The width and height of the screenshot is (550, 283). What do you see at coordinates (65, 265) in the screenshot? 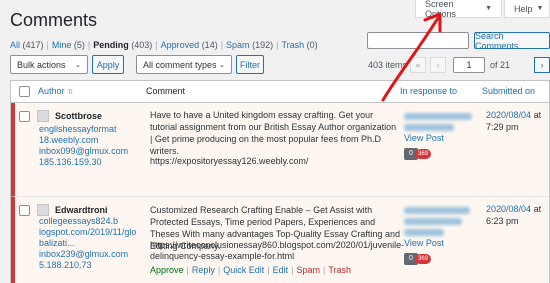
I see `author-ip: 5.188.210.73` at bounding box center [65, 265].